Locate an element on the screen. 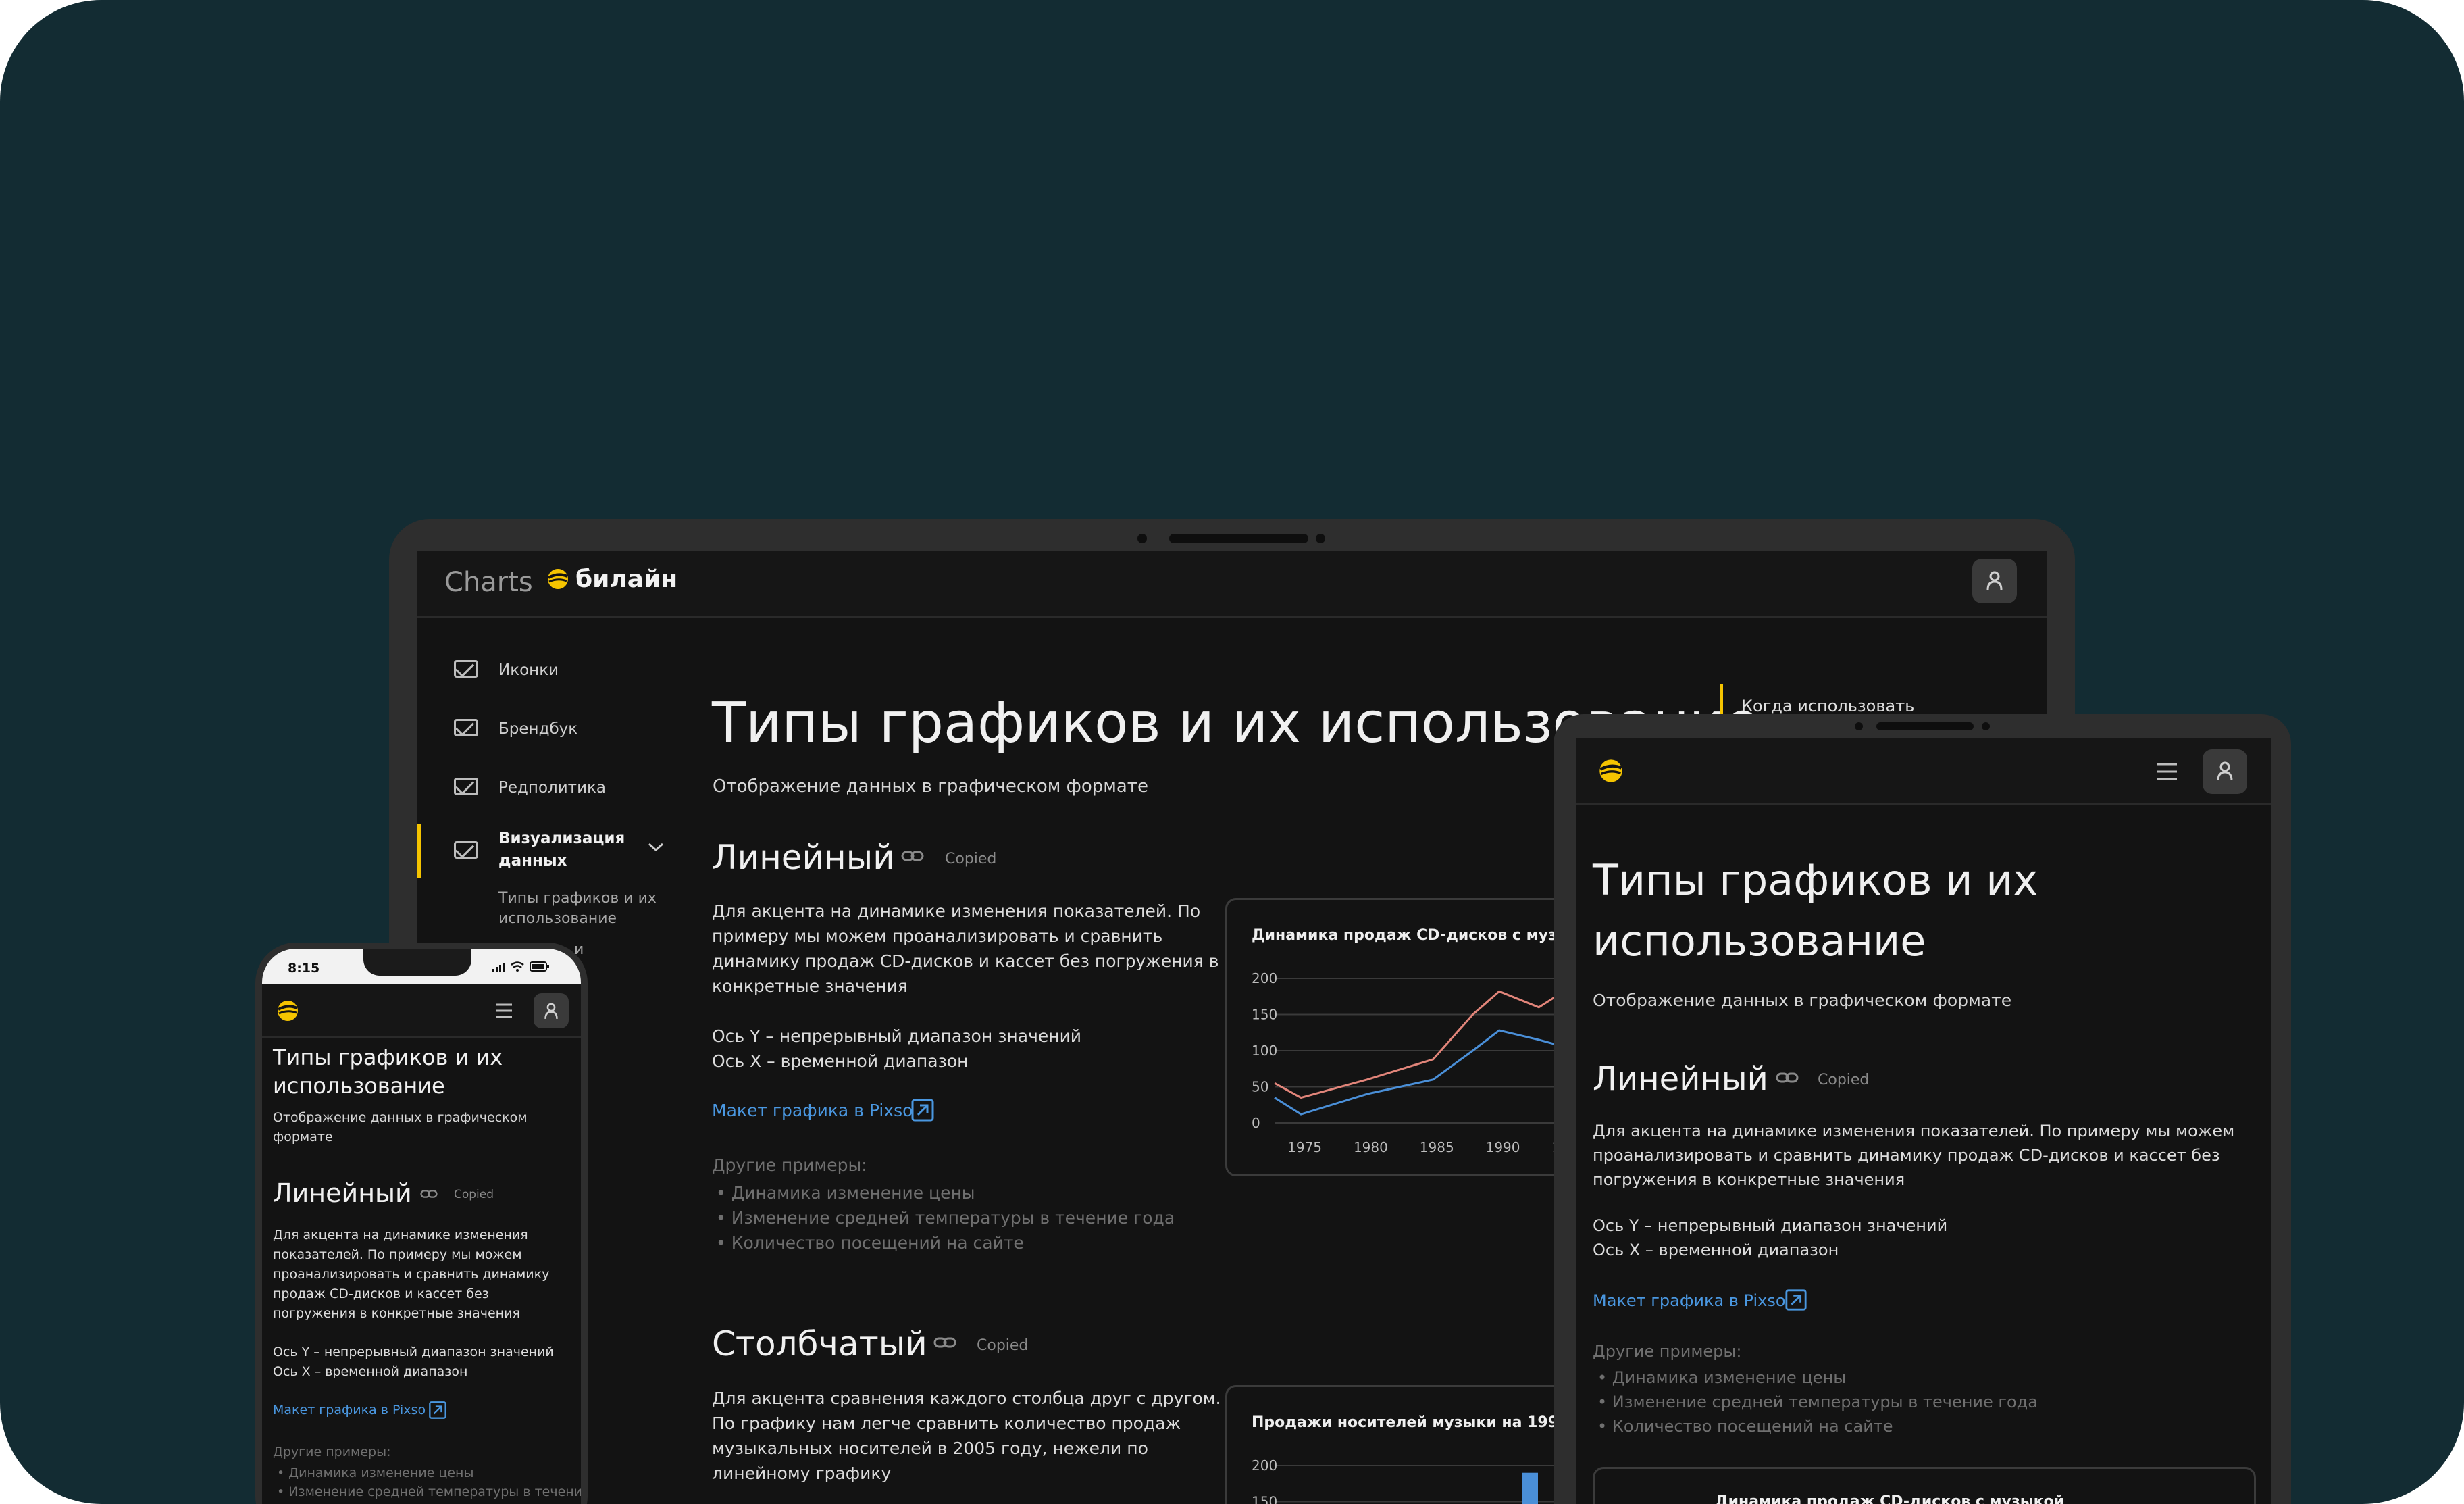  tablet-camera is located at coordinates (1986, 726).